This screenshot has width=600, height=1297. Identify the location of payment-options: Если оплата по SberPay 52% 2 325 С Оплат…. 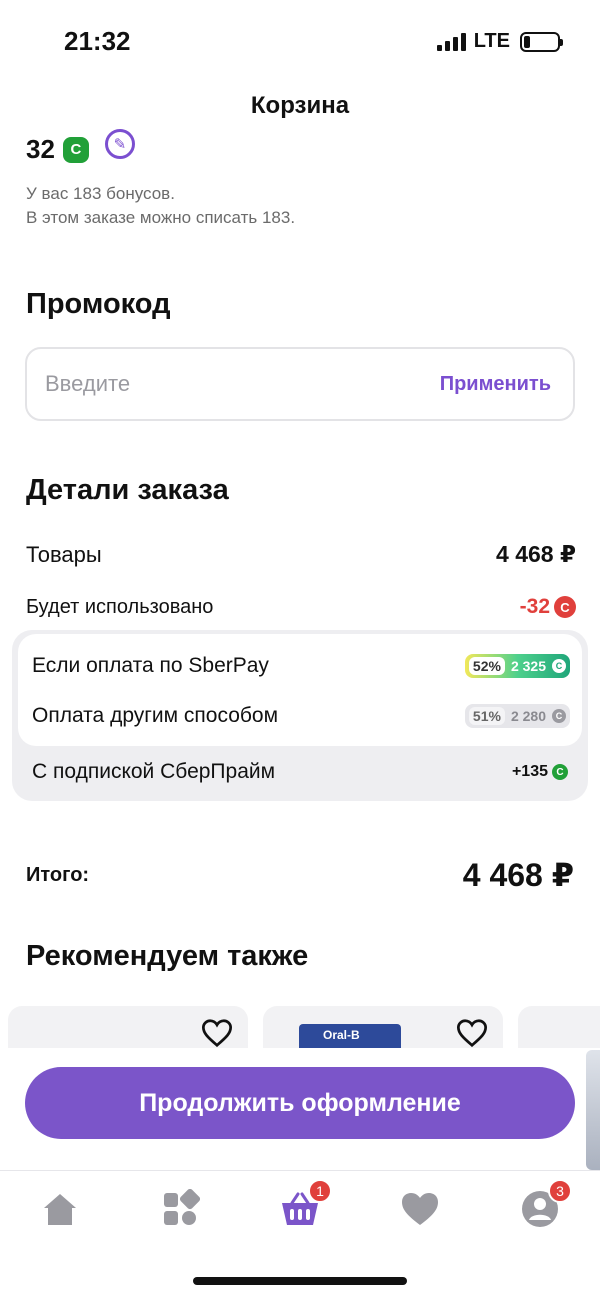
(300, 690).